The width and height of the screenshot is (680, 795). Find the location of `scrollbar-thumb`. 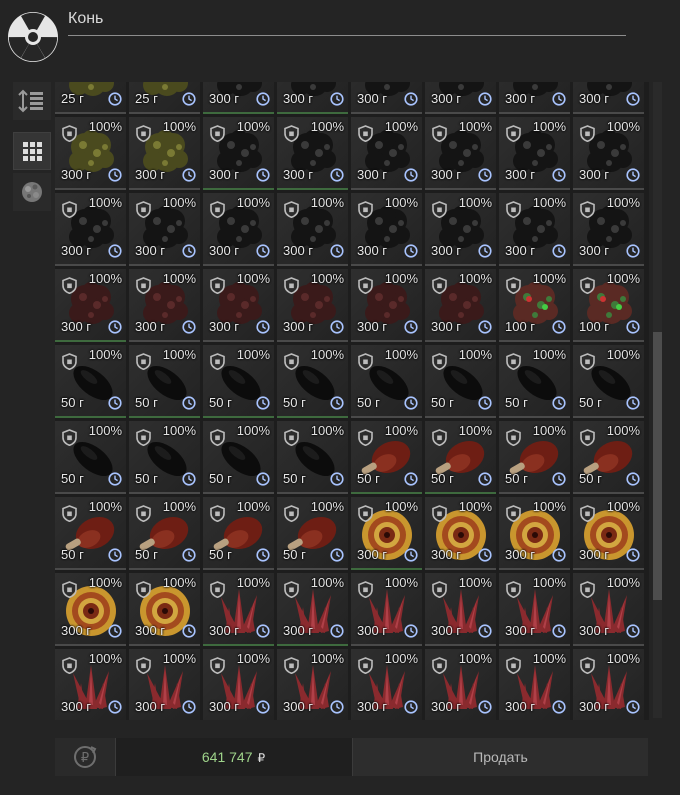

scrollbar-thumb is located at coordinates (657, 466).